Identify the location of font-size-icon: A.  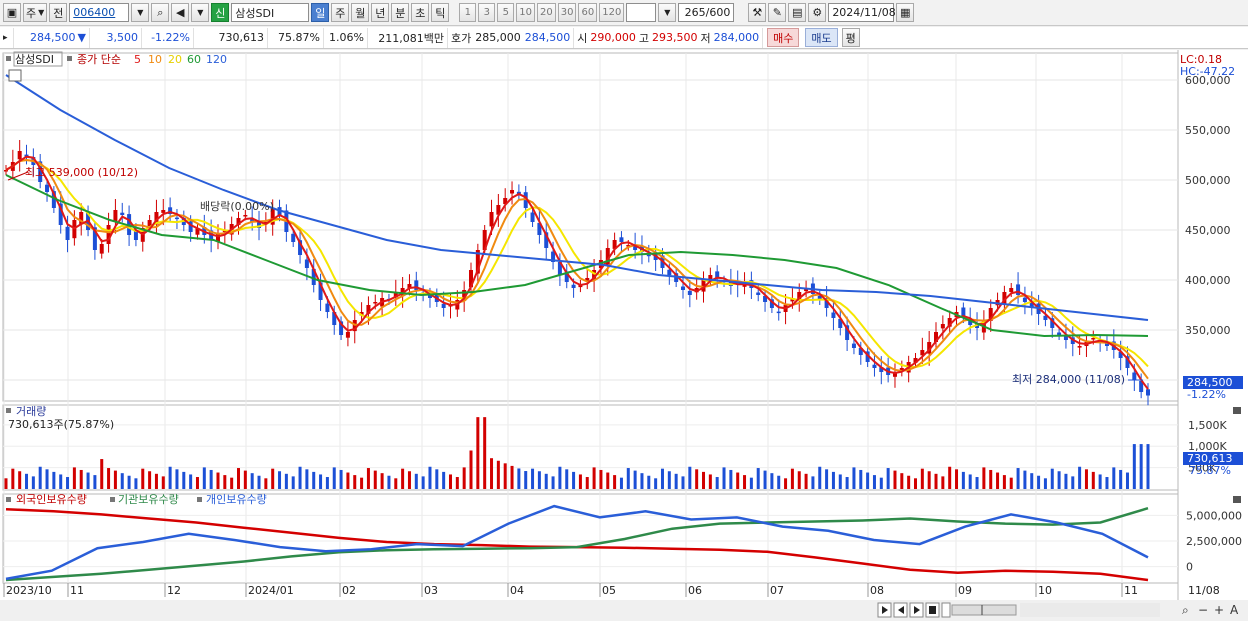
(1234, 610).